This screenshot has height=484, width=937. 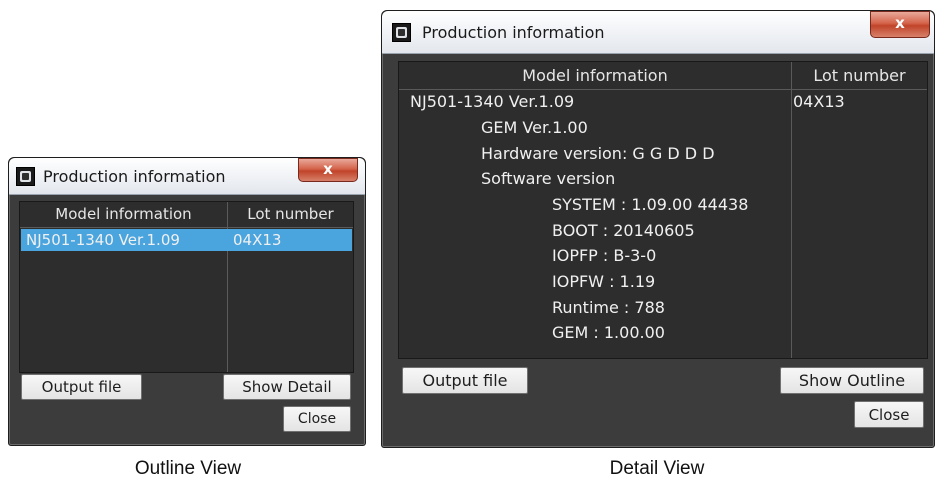 What do you see at coordinates (188, 468) in the screenshot?
I see `outline-view-caption: Outline View` at bounding box center [188, 468].